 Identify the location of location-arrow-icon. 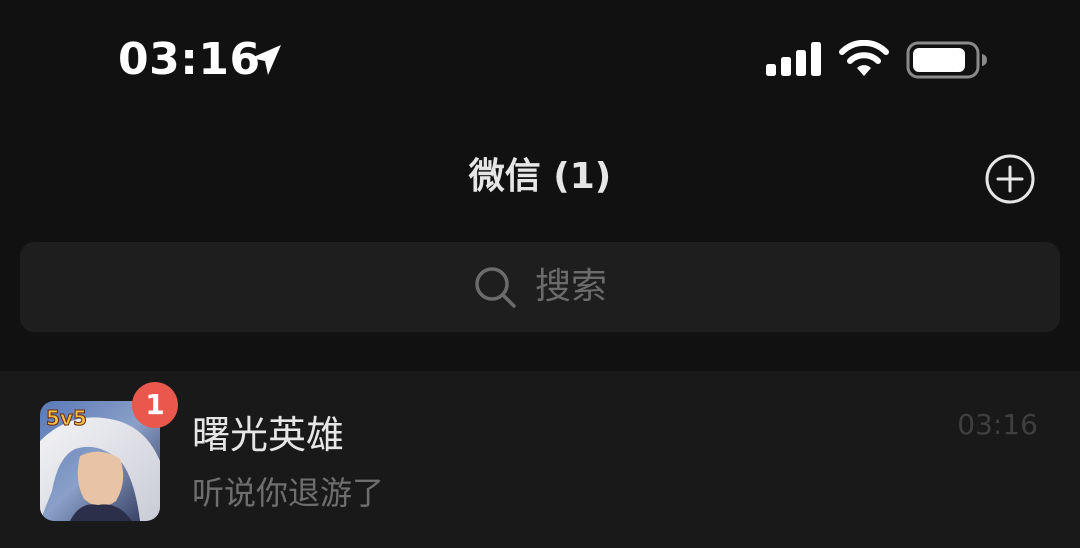
(266, 60).